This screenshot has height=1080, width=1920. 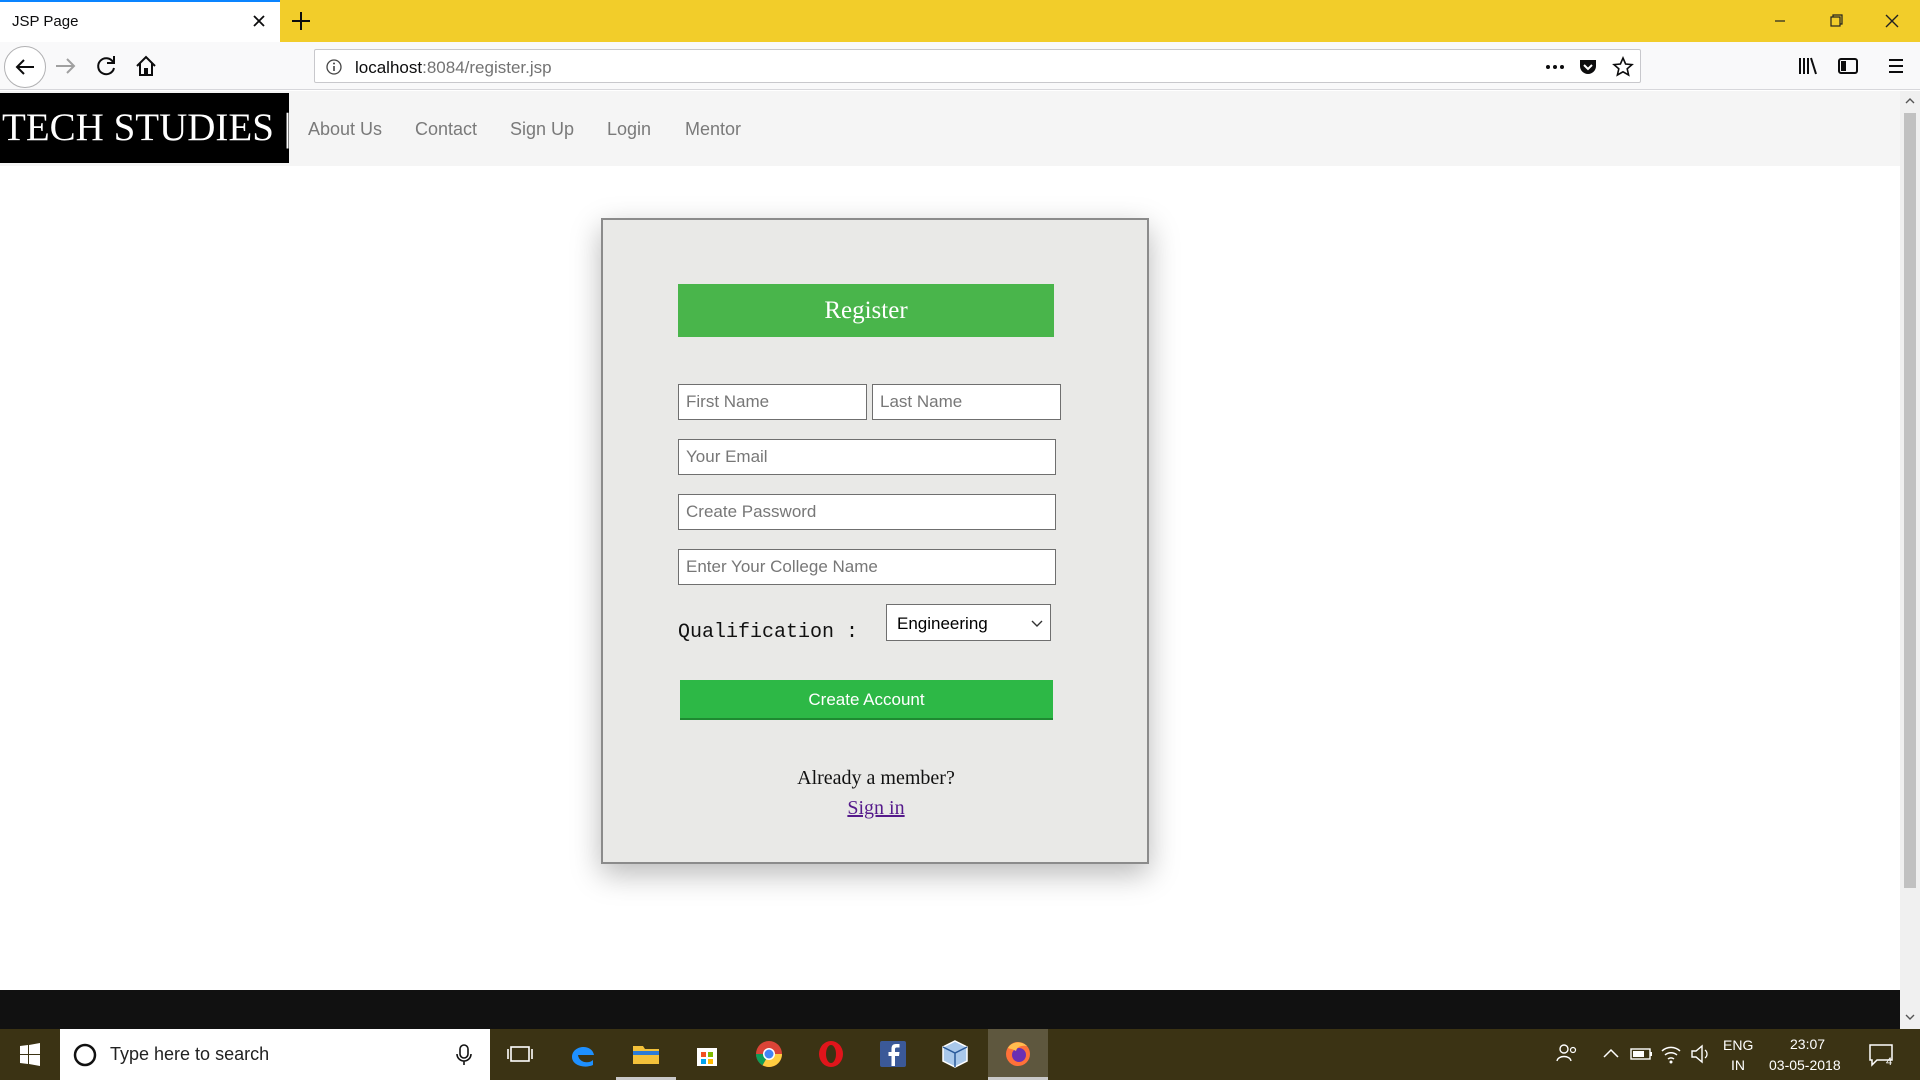 What do you see at coordinates (487, 67) in the screenshot?
I see `url-path: :8084/register.jsp` at bounding box center [487, 67].